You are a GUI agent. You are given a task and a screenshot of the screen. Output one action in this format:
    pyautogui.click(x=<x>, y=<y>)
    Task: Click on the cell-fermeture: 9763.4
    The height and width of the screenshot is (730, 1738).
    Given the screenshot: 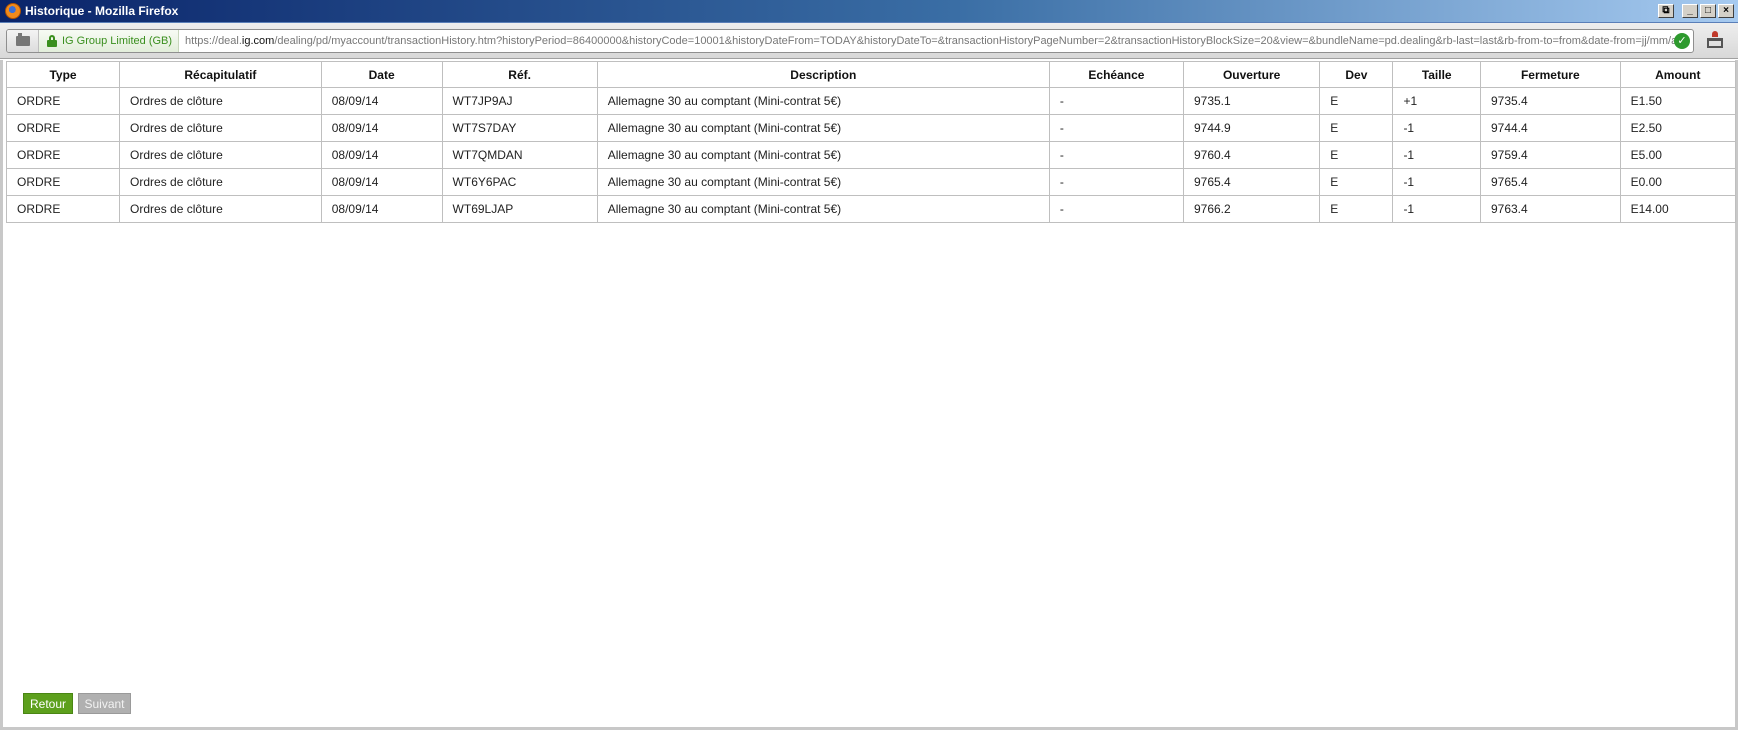 What is the action you would take?
    pyautogui.click(x=1550, y=209)
    